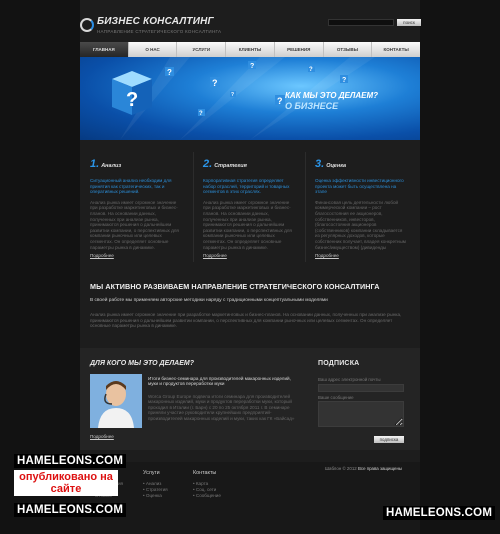  Describe the element at coordinates (409, 22) in the screenshot. I see `search-button: поиск` at that location.